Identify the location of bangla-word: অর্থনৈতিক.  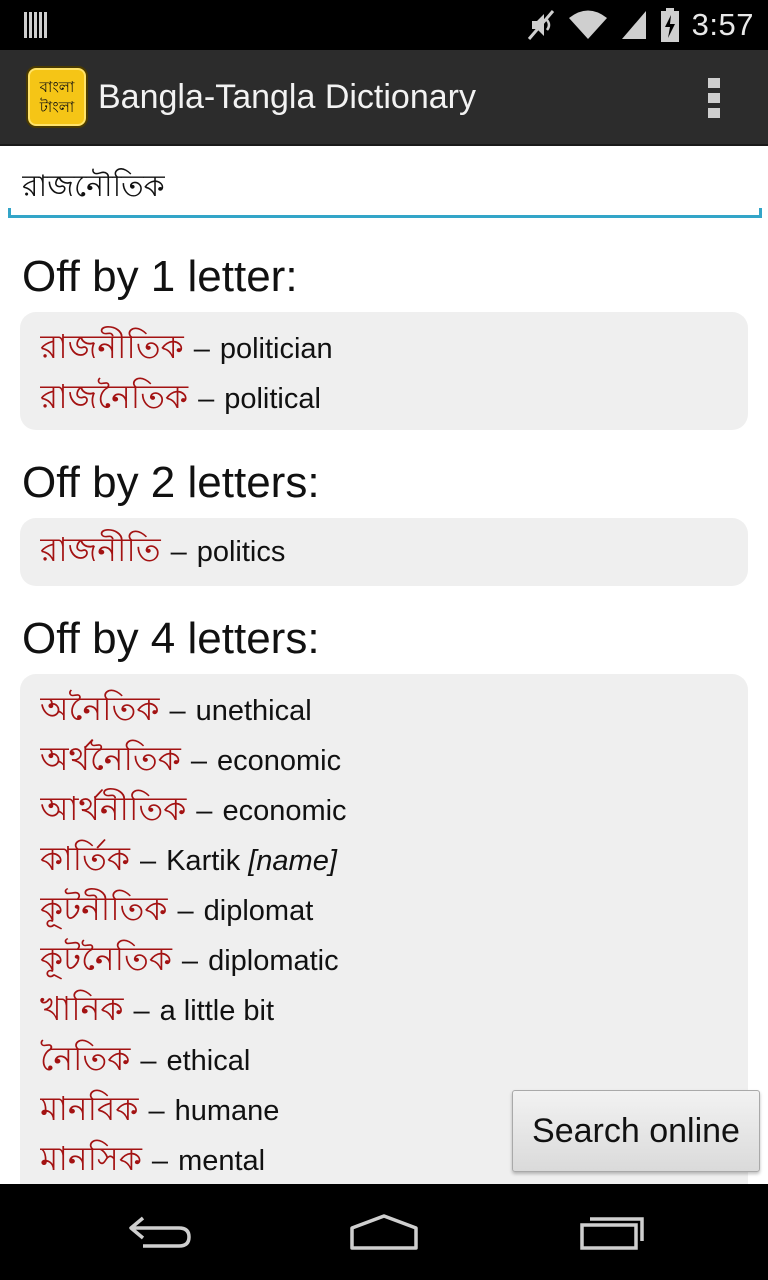
(110, 758).